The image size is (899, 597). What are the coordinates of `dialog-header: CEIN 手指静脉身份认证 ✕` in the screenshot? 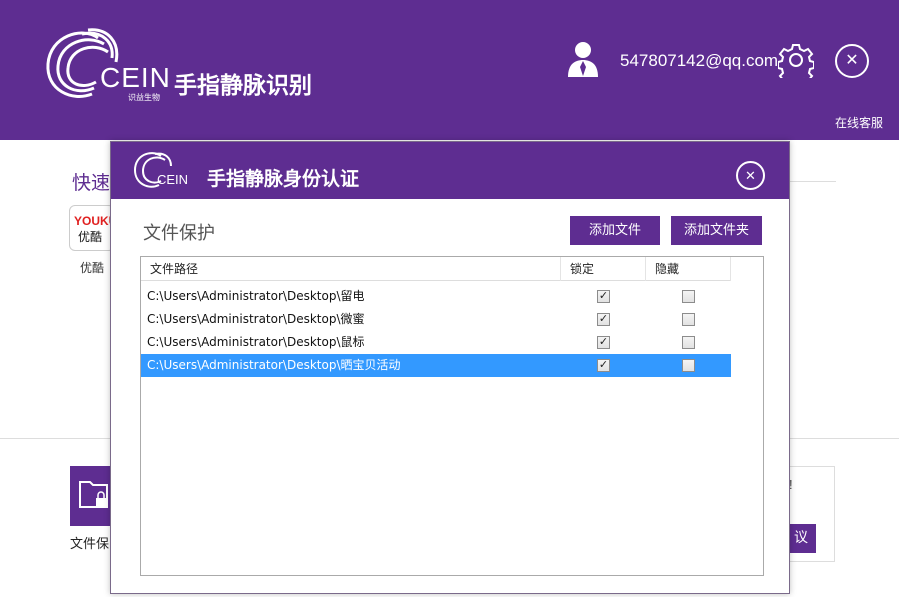 It's located at (450, 170).